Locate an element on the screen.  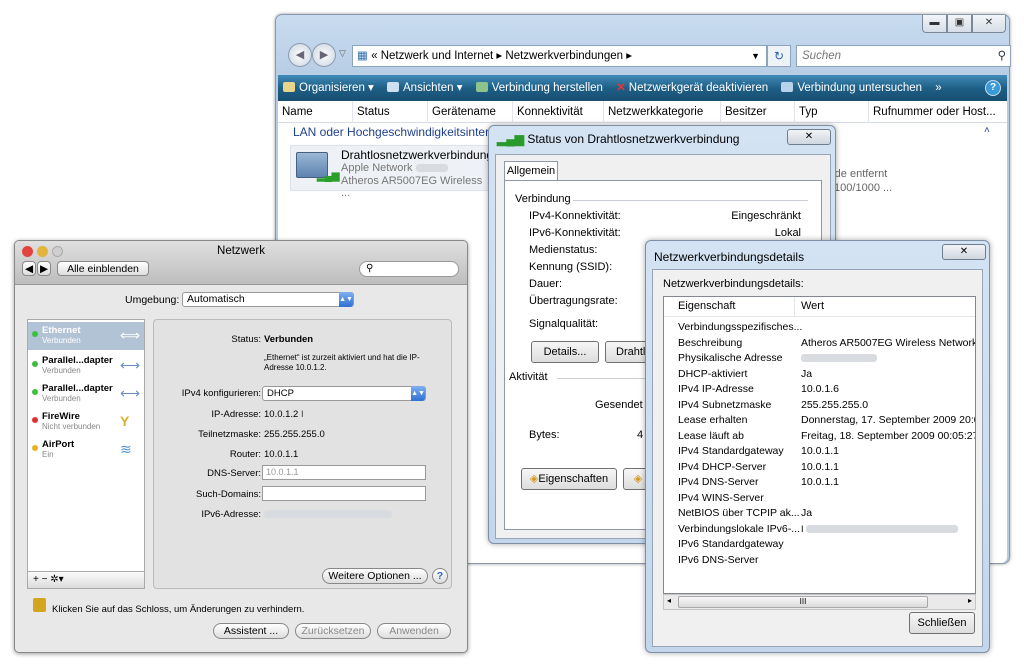
table-row: IPv4 WINS-Server is located at coordinates (819, 500).